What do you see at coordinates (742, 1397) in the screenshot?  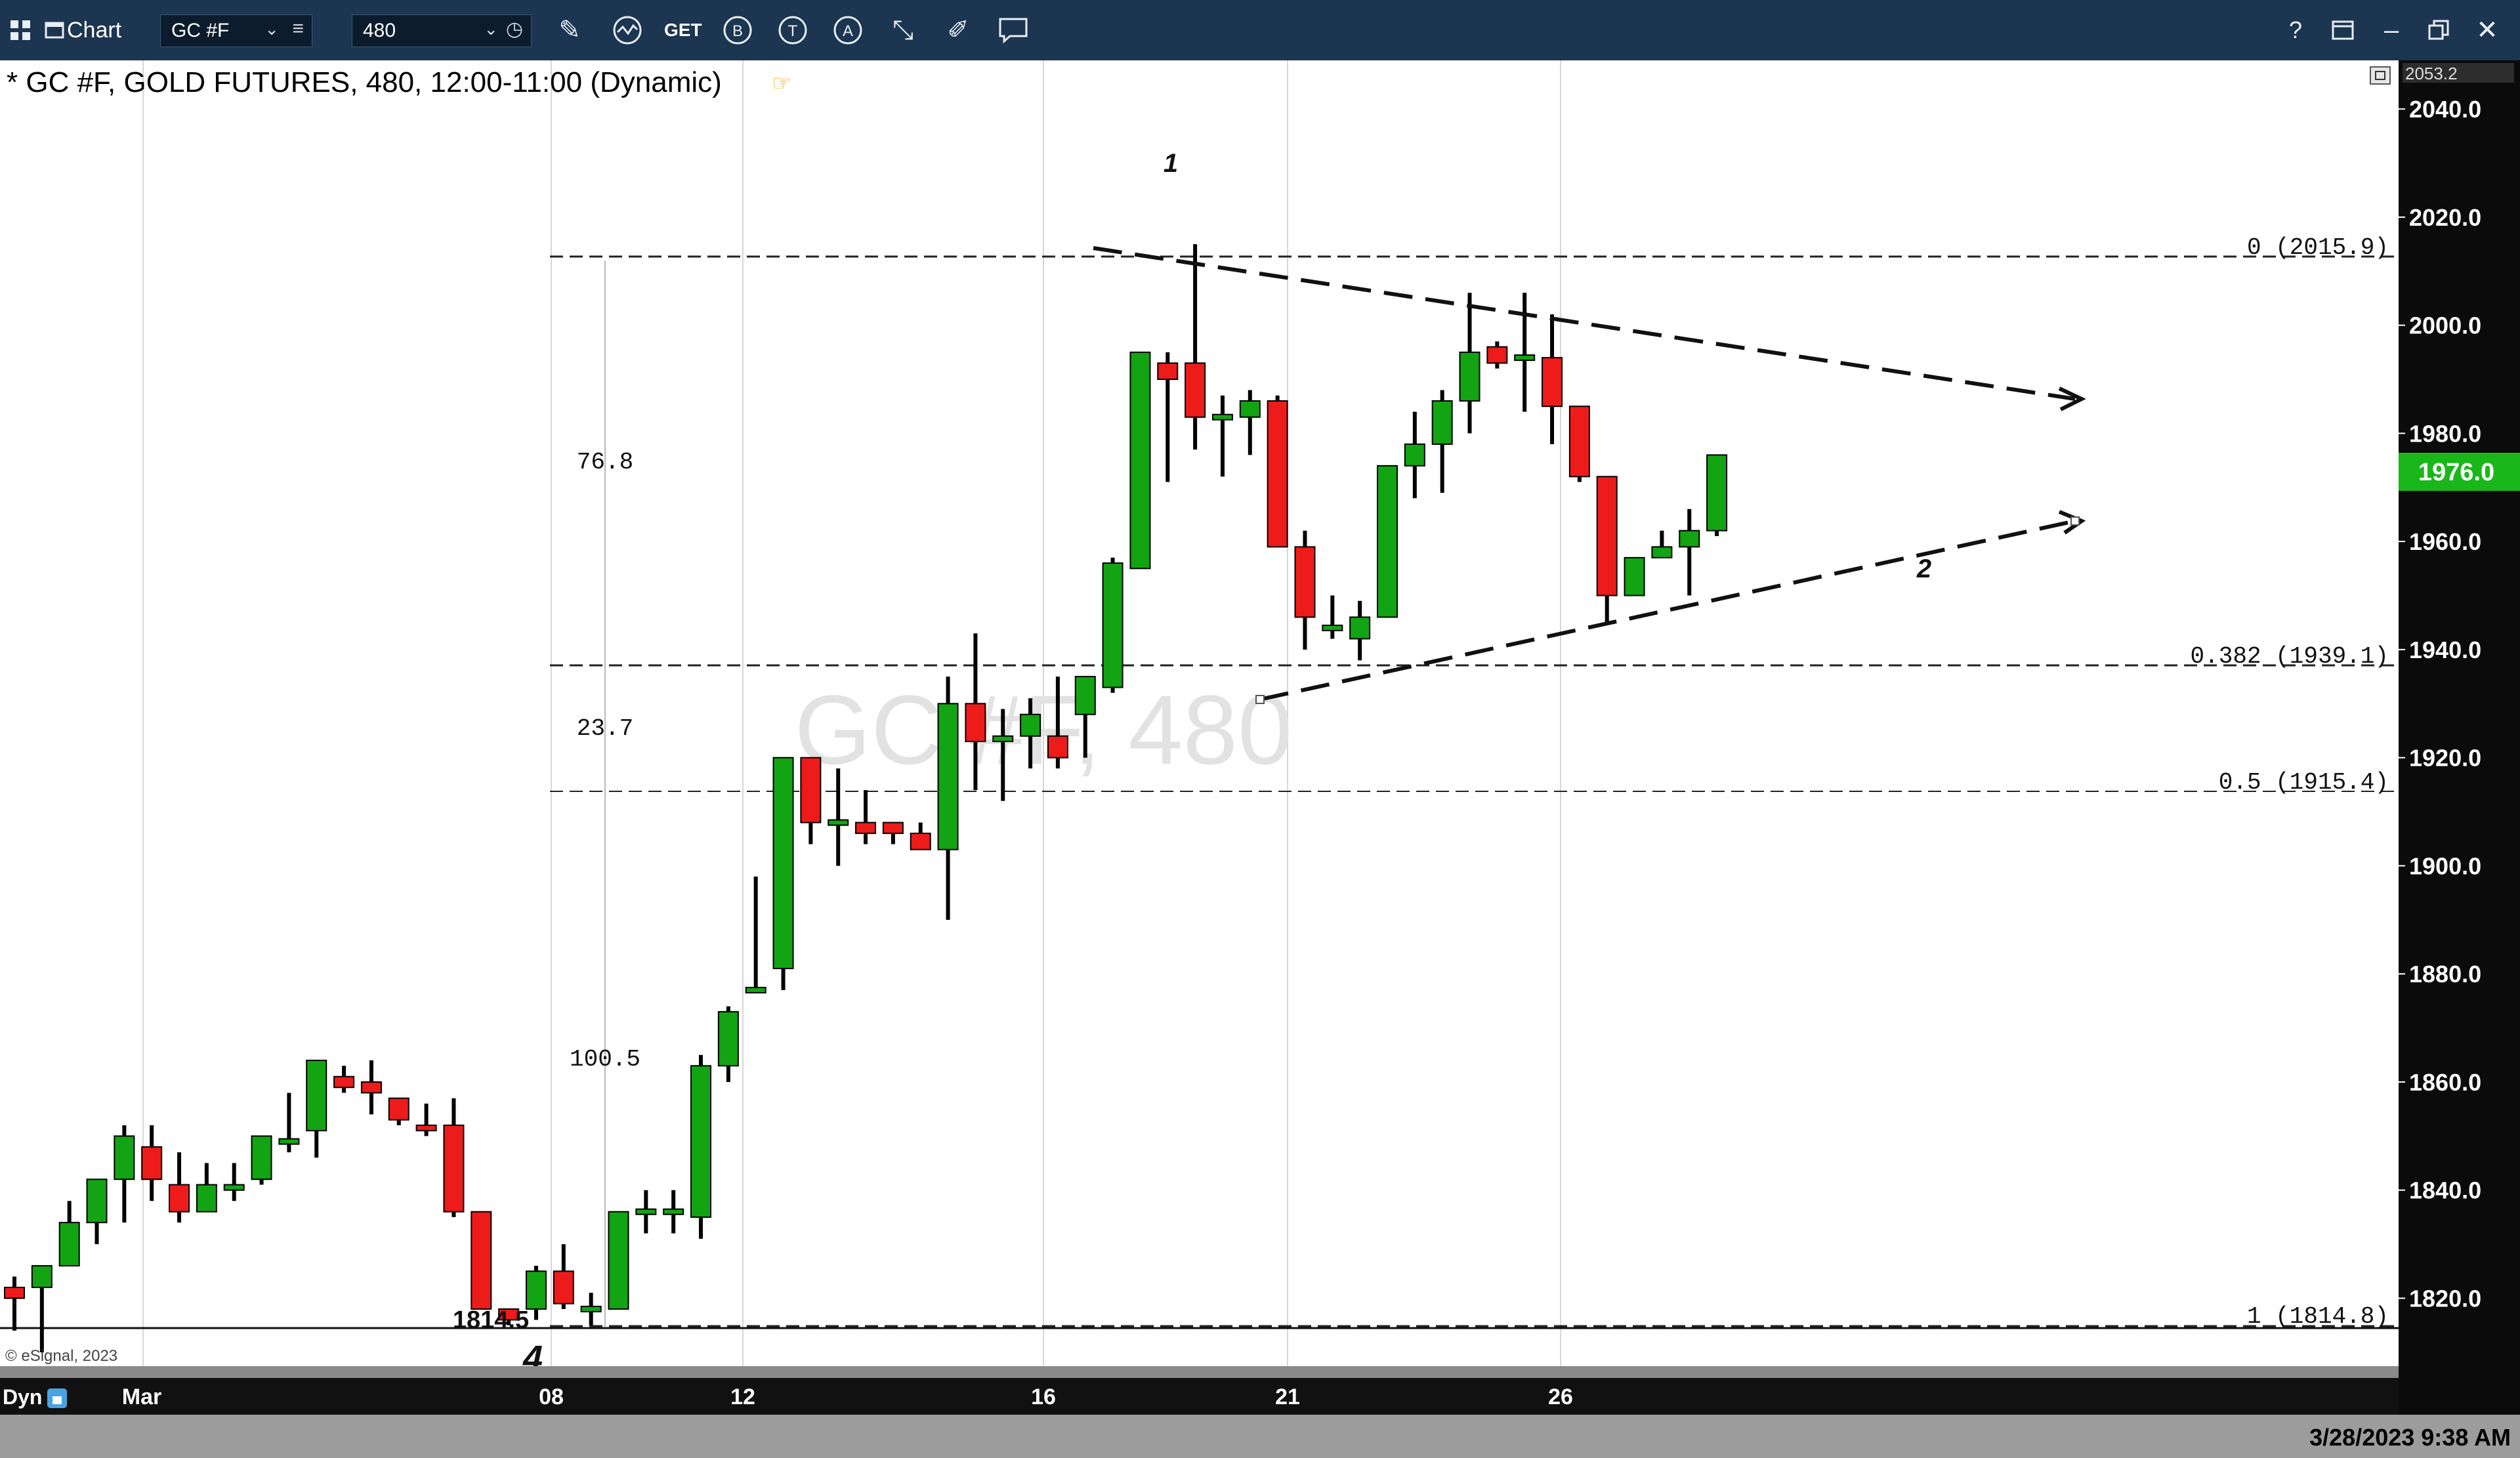 I see `date-label-12: 12` at bounding box center [742, 1397].